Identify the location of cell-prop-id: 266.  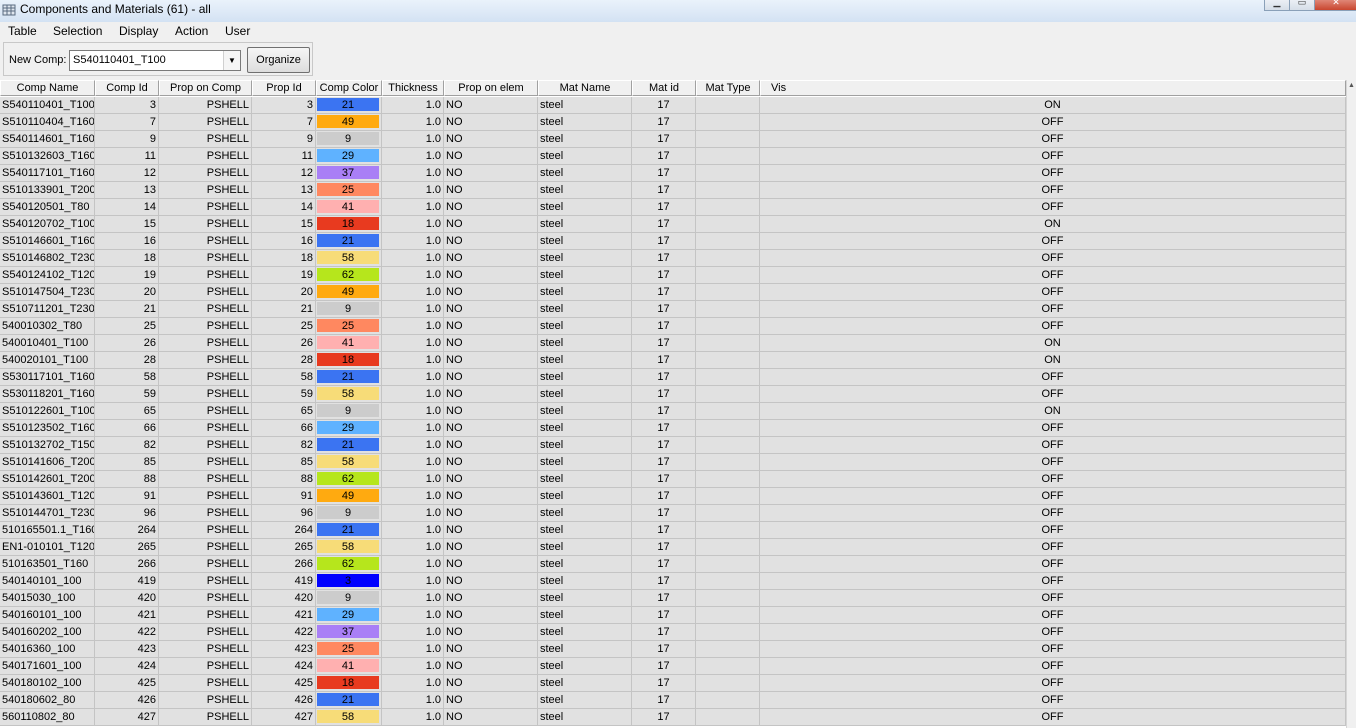
(284, 564).